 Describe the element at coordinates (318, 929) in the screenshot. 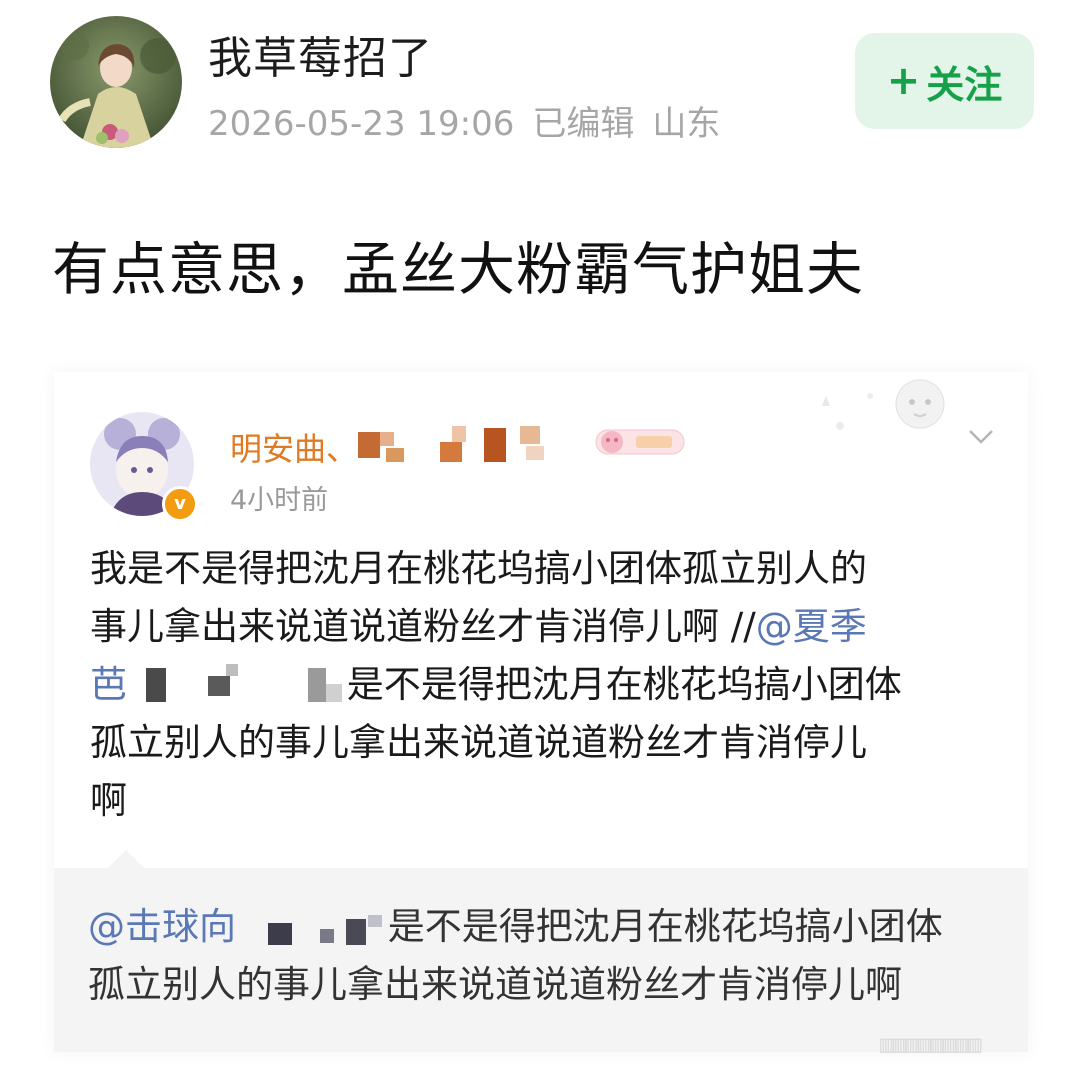

I see `censored-quote-blocks` at that location.